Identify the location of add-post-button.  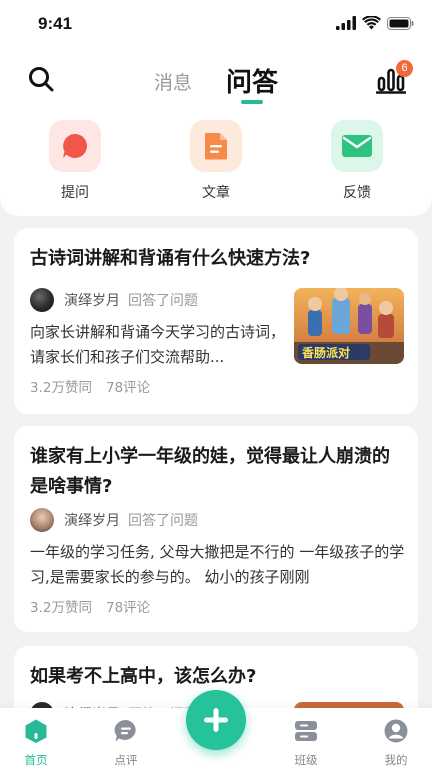
(216, 720).